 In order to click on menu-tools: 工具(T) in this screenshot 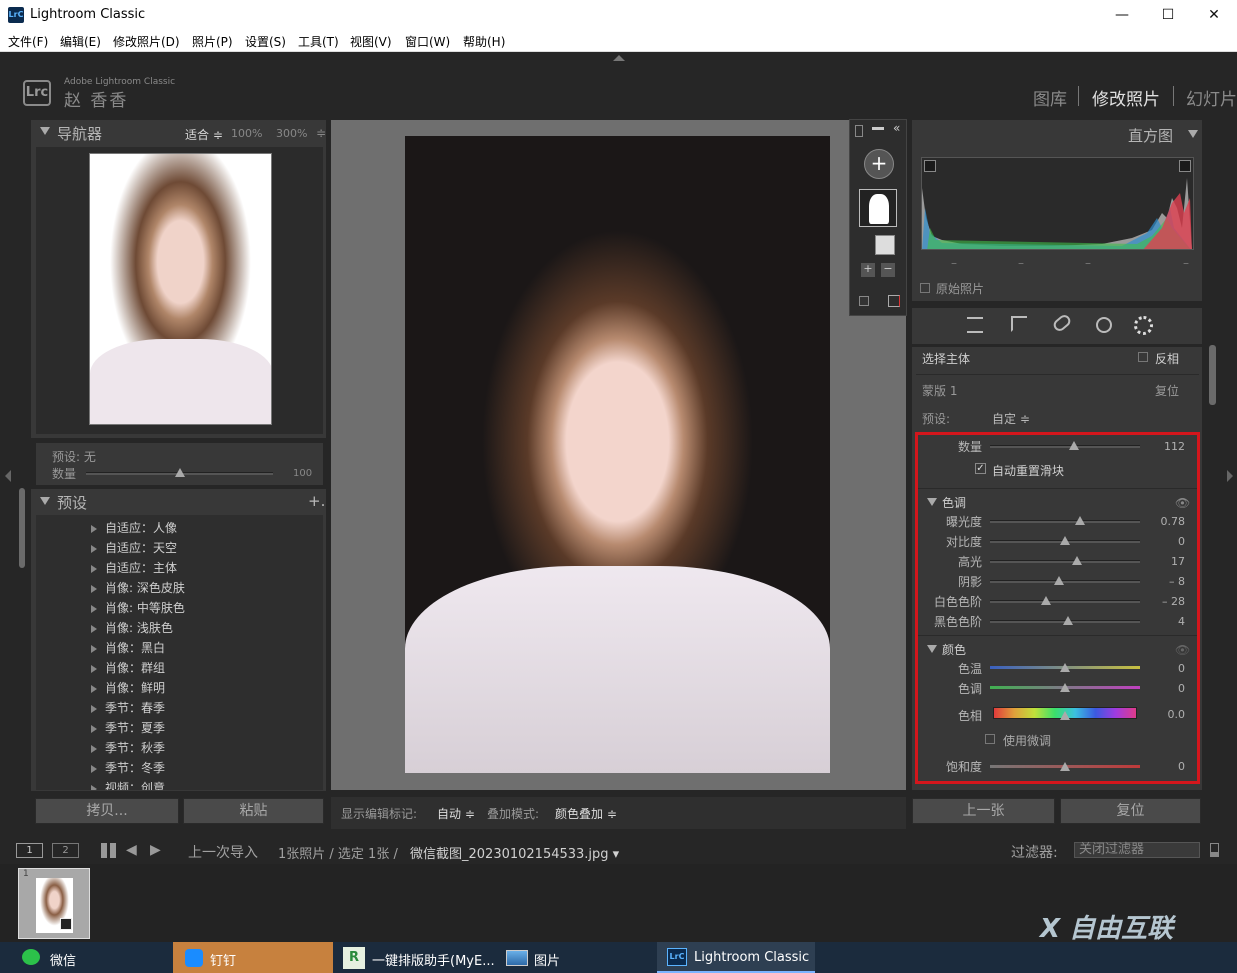, I will do `click(318, 41)`.